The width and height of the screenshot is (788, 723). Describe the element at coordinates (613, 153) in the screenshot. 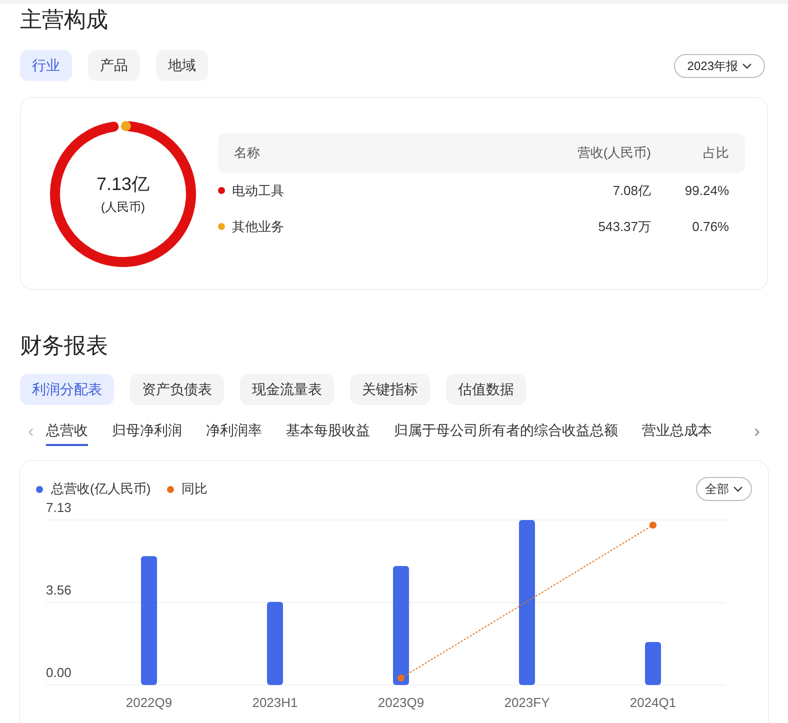

I see `column-header: 营收(人民币)` at that location.